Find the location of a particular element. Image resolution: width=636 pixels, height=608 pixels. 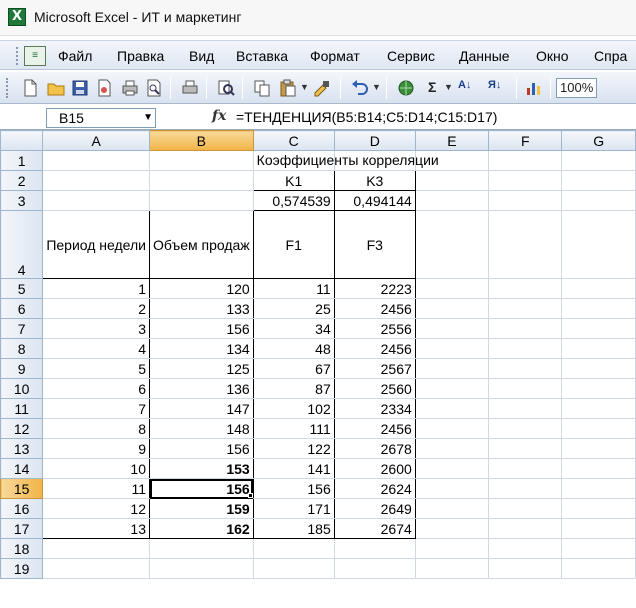

cell-c19 is located at coordinates (293, 568).